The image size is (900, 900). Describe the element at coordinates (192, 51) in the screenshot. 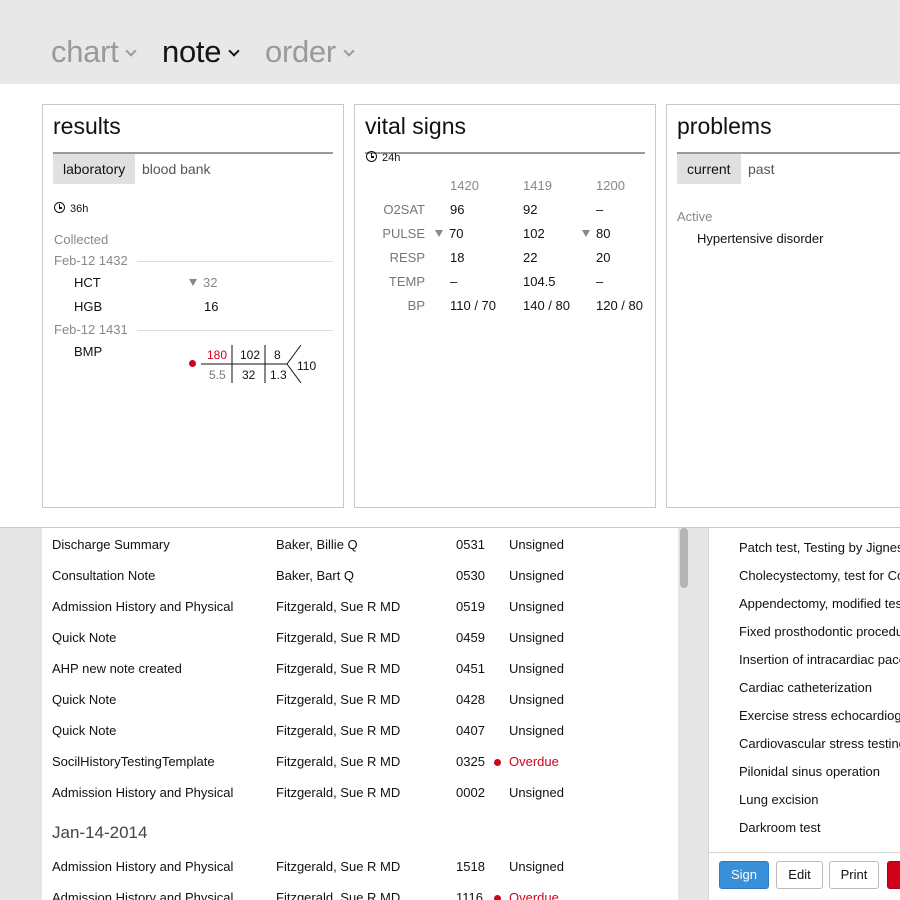

I see `nav-note-label: note` at that location.